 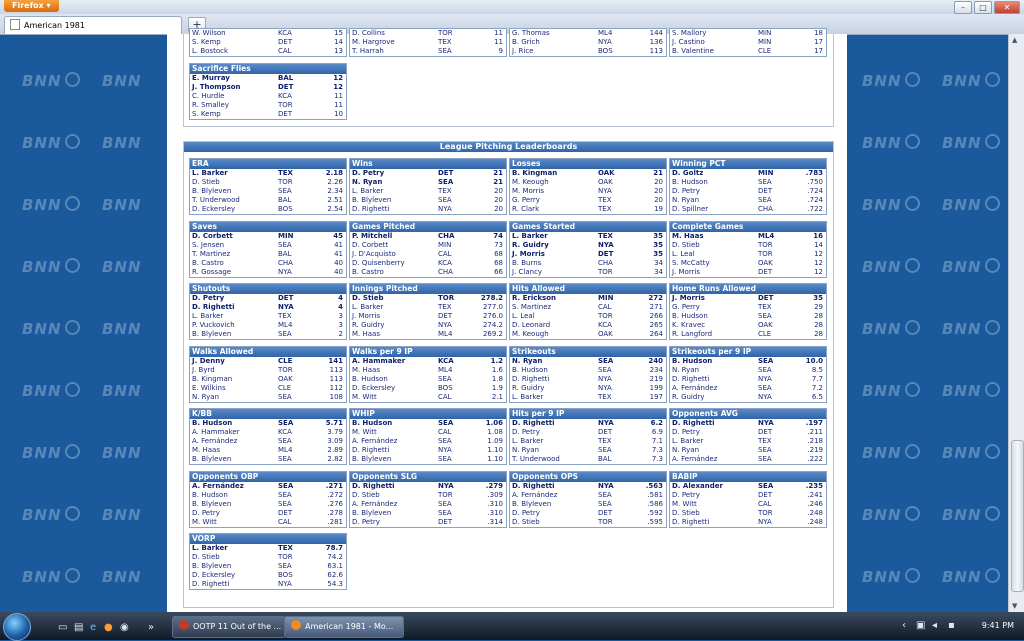 What do you see at coordinates (374, 254) in the screenshot?
I see `player-name: J. D'Acquisto` at bounding box center [374, 254].